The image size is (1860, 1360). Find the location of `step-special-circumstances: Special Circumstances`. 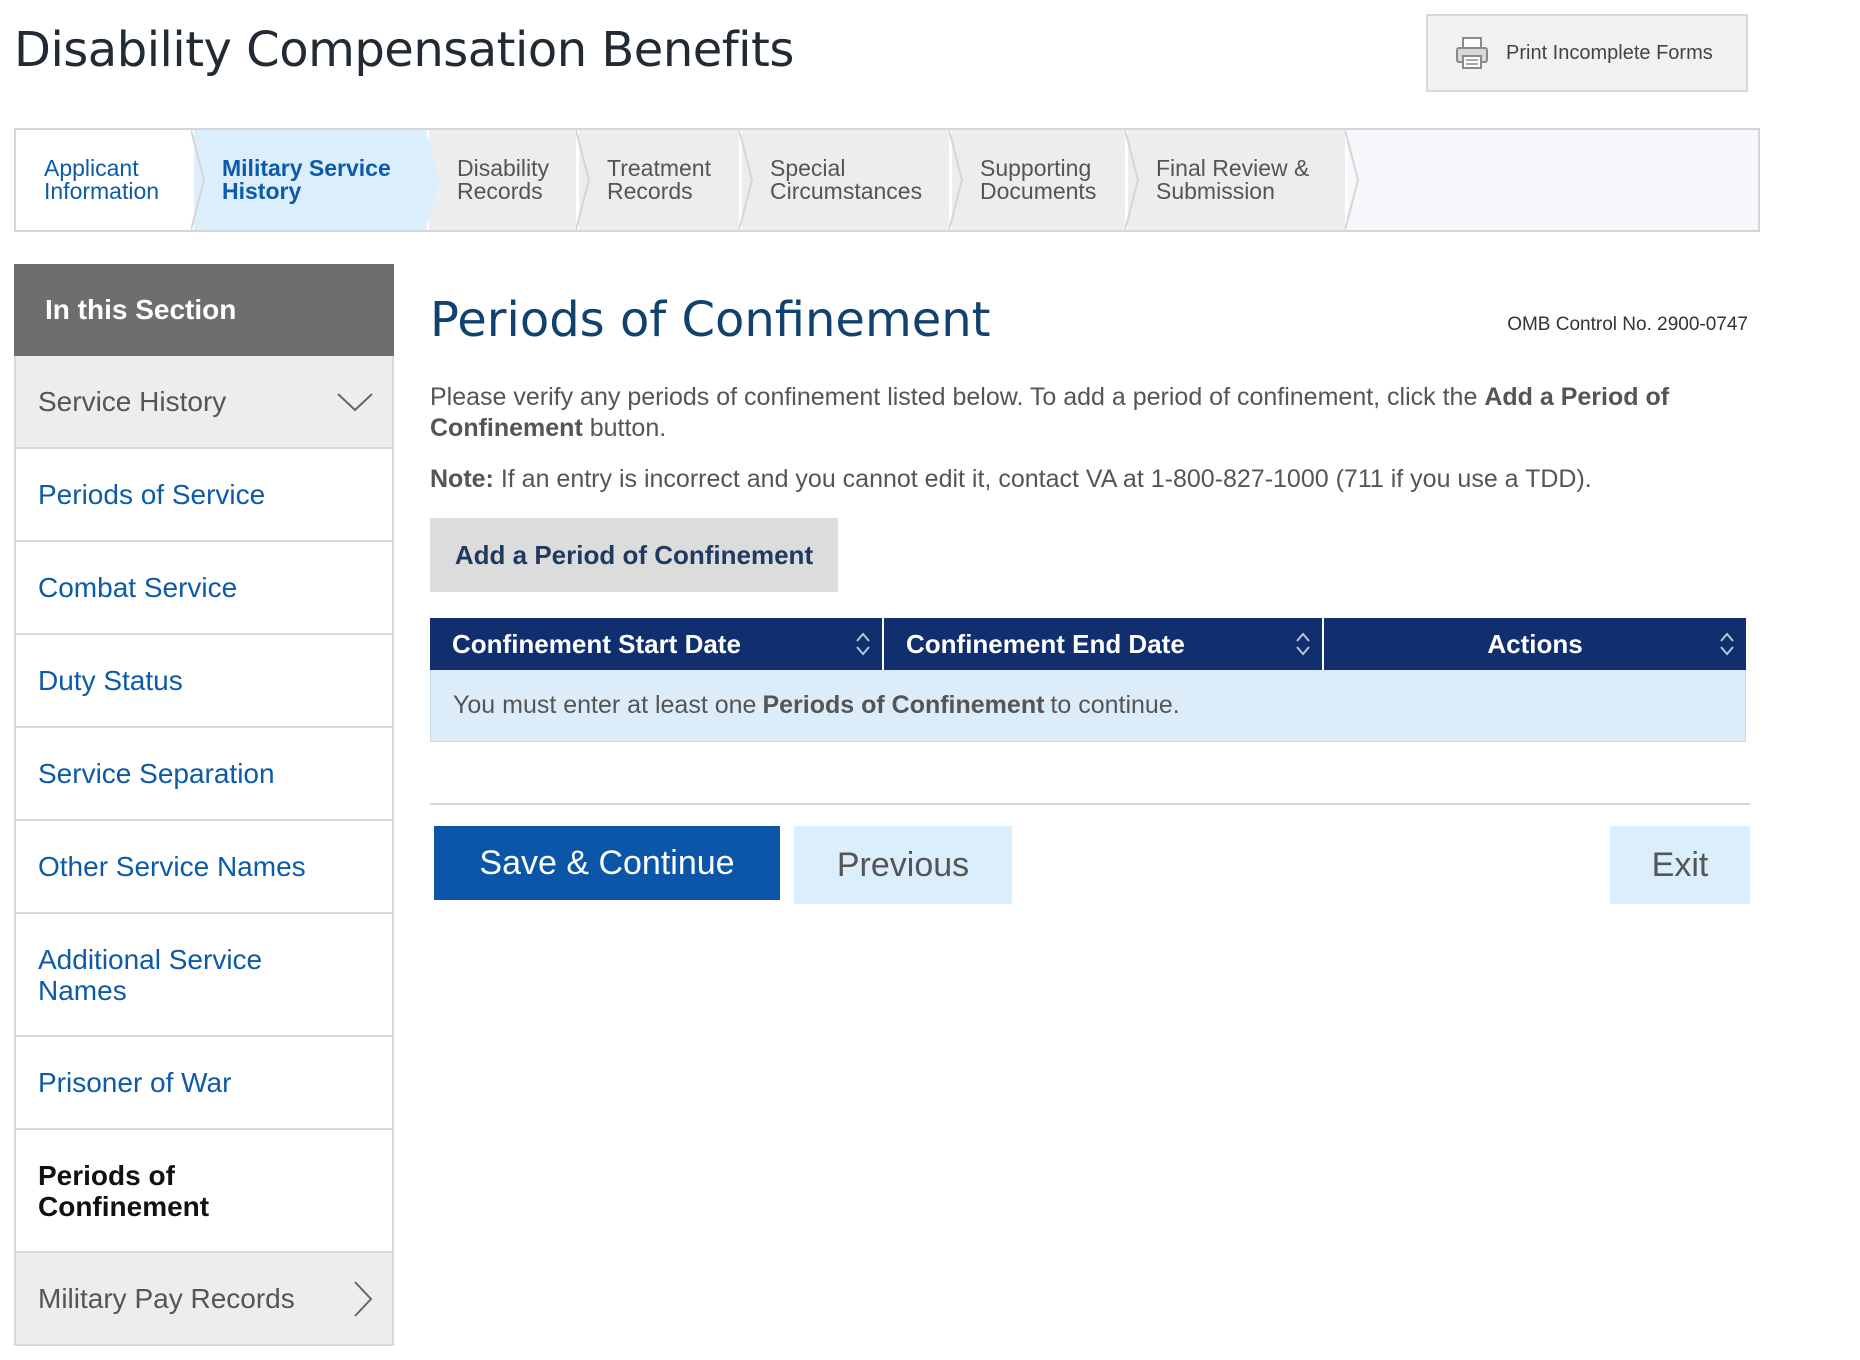

step-special-circumstances: Special Circumstances is located at coordinates (852, 180).